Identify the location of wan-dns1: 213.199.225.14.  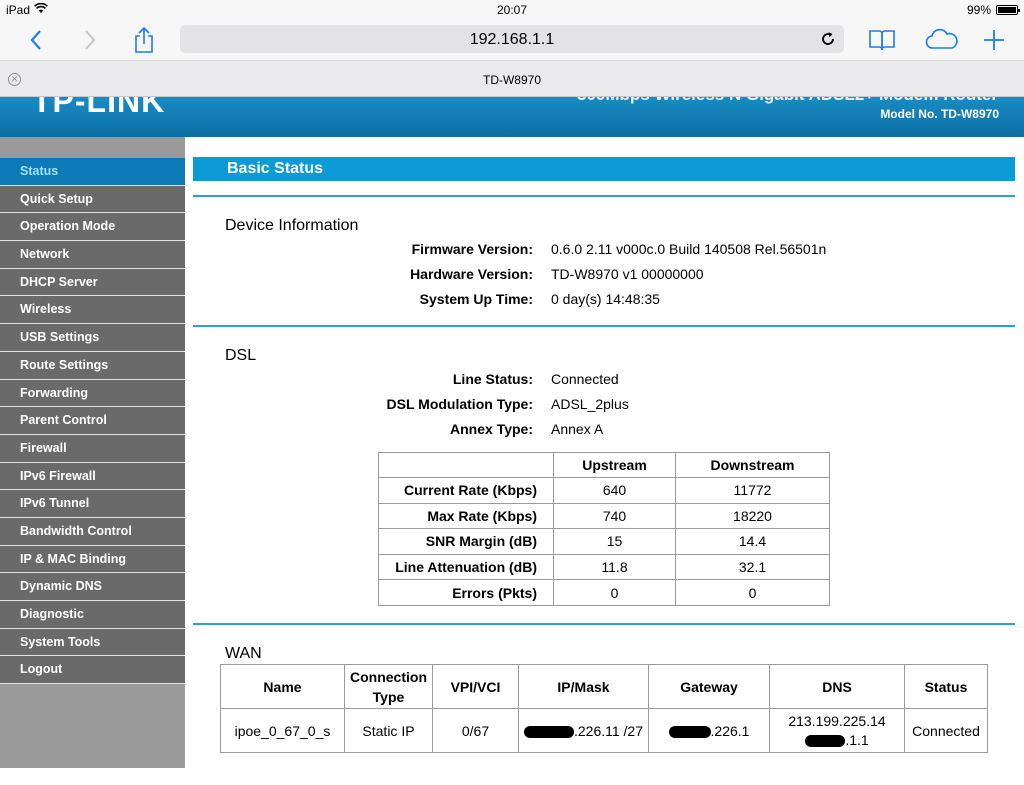
(837, 720).